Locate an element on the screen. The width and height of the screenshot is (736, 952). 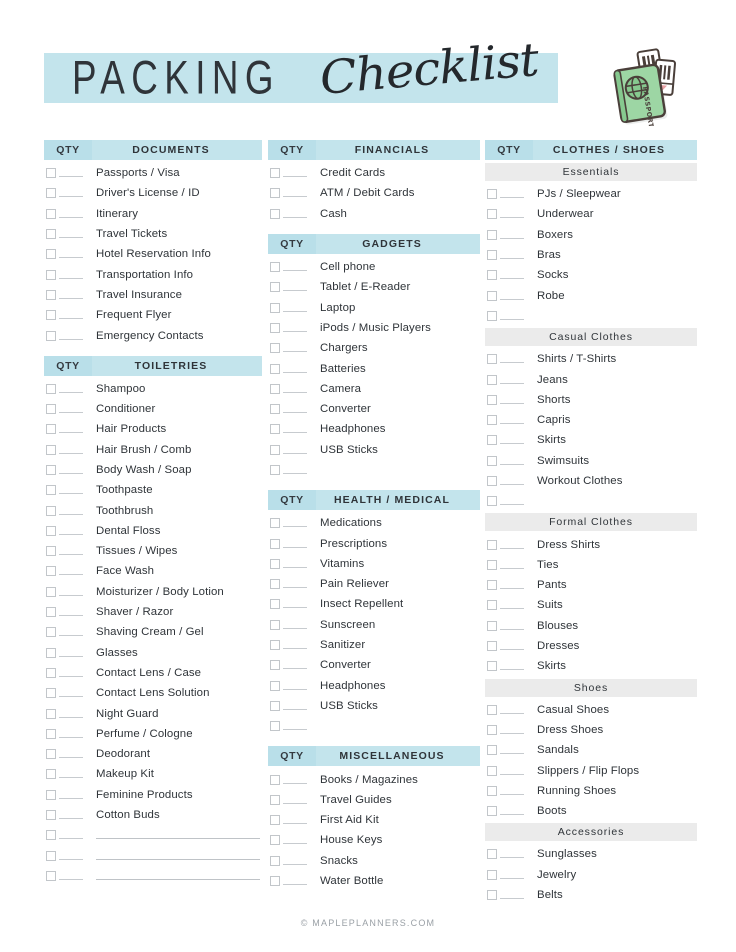
checklist-row: Dental Floss is located at coordinates (153, 531).